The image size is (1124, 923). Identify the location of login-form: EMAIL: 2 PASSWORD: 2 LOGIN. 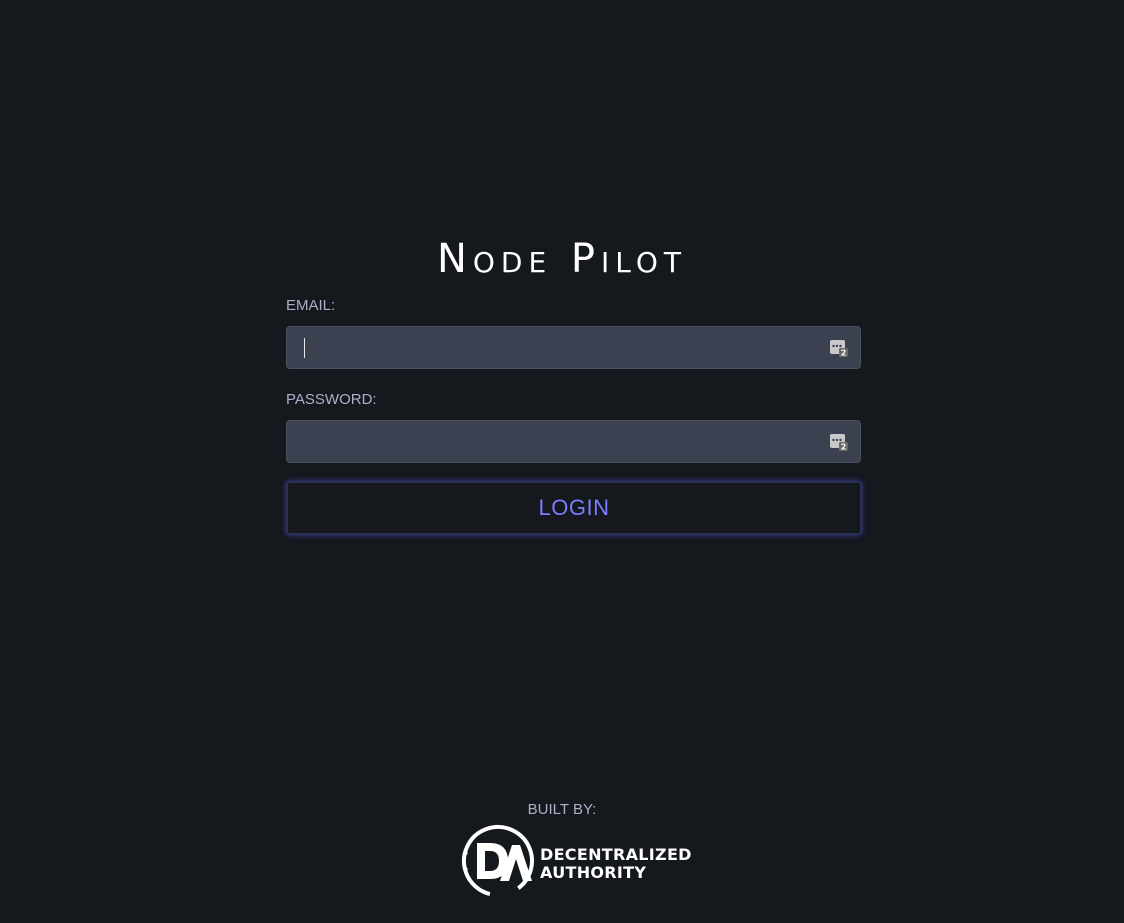
(574, 415).